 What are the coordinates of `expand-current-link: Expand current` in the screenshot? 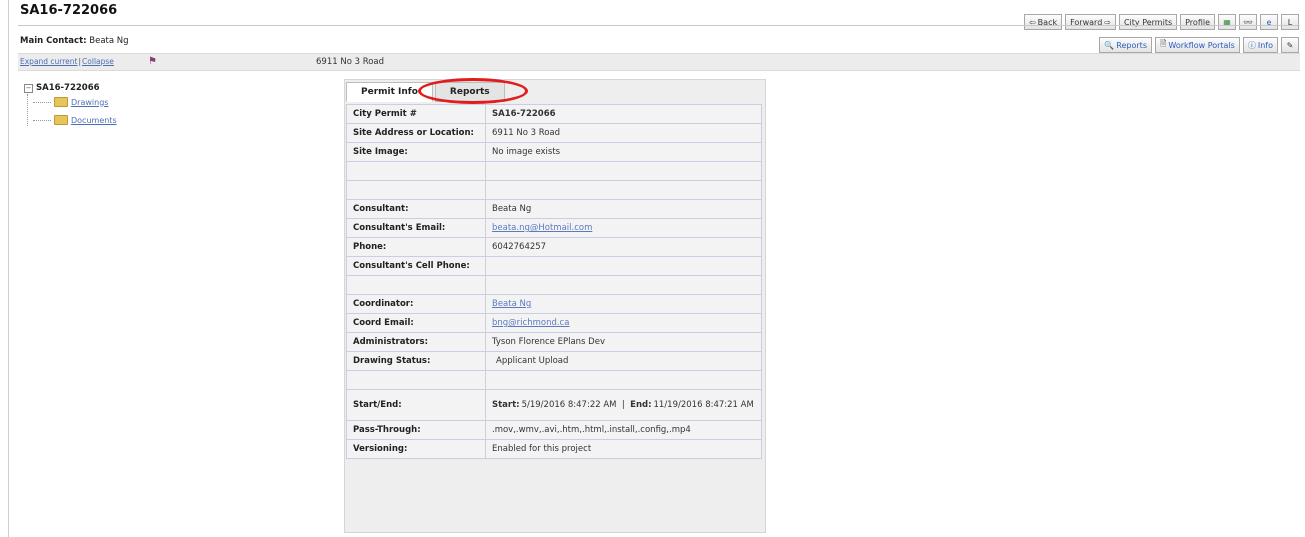 It's located at (49, 61).